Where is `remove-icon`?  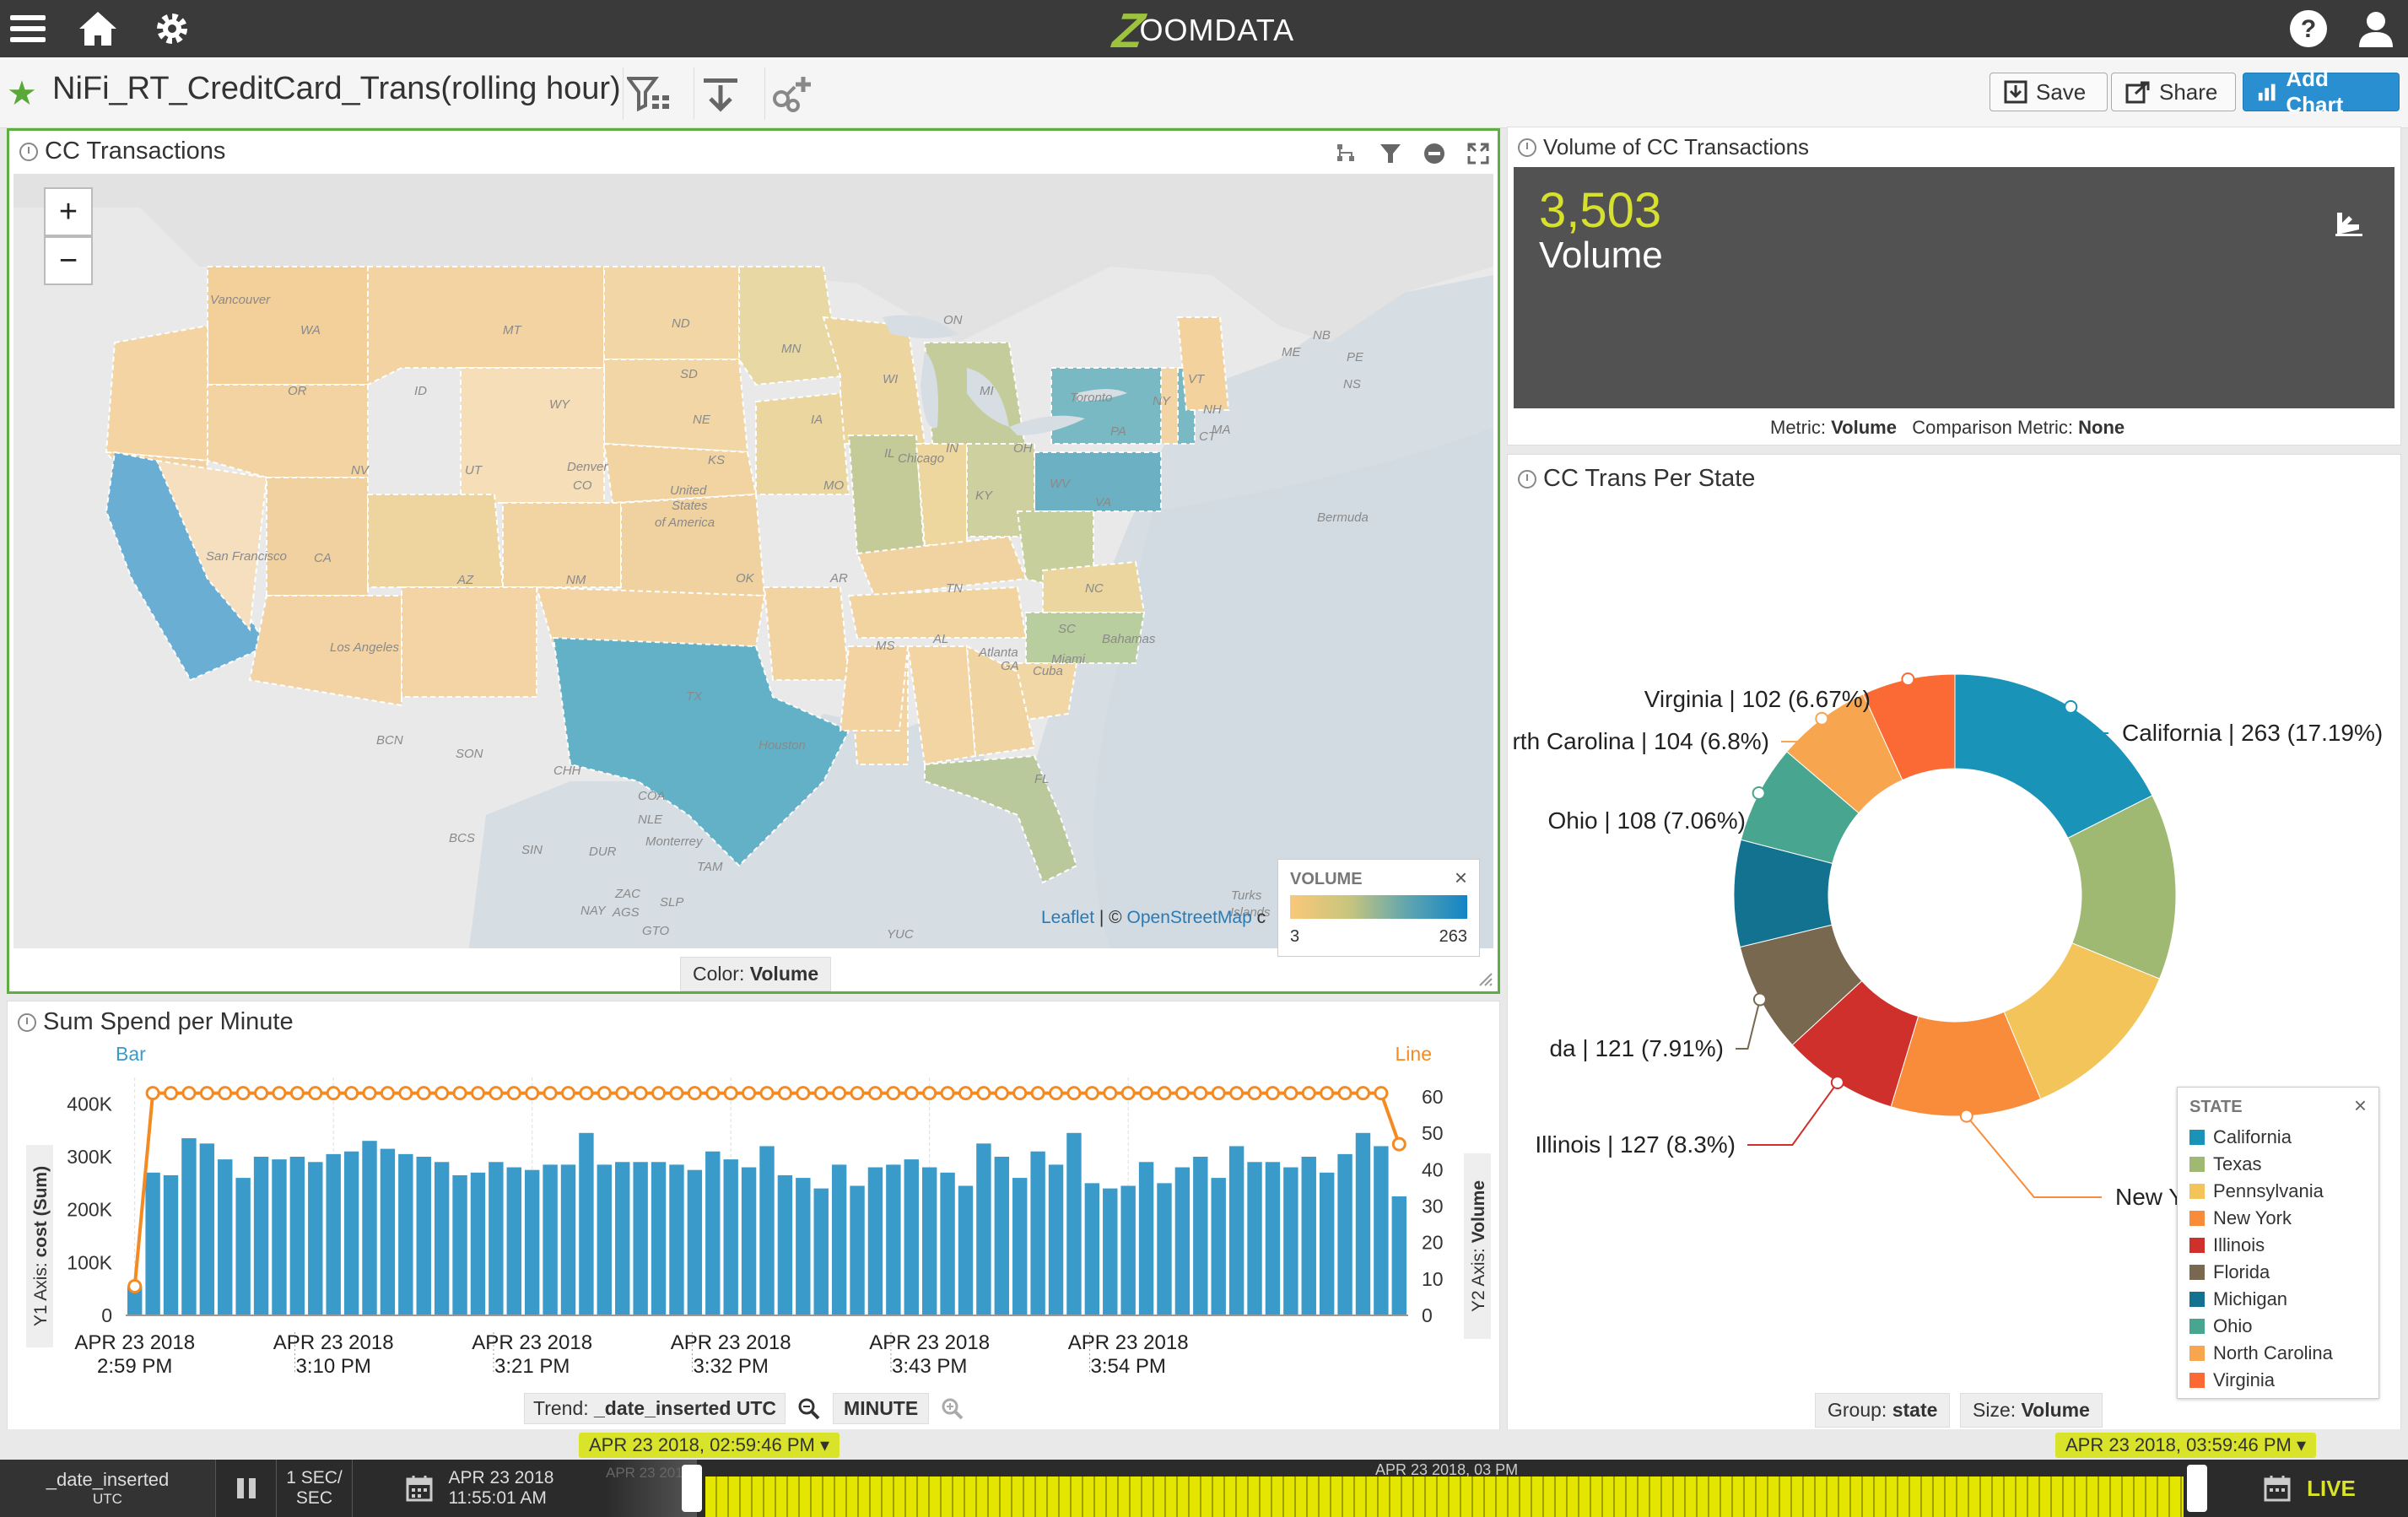
remove-icon is located at coordinates (1434, 153).